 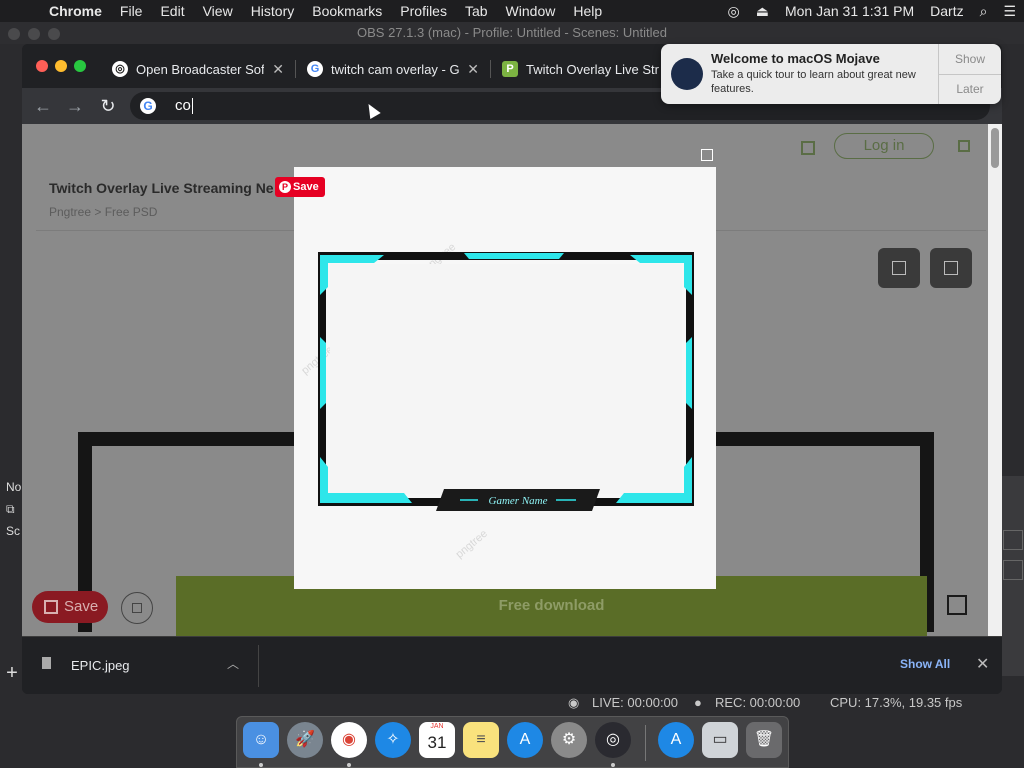 I want to click on tab-title: Open Broadcaster Soft, so click(x=200, y=69).